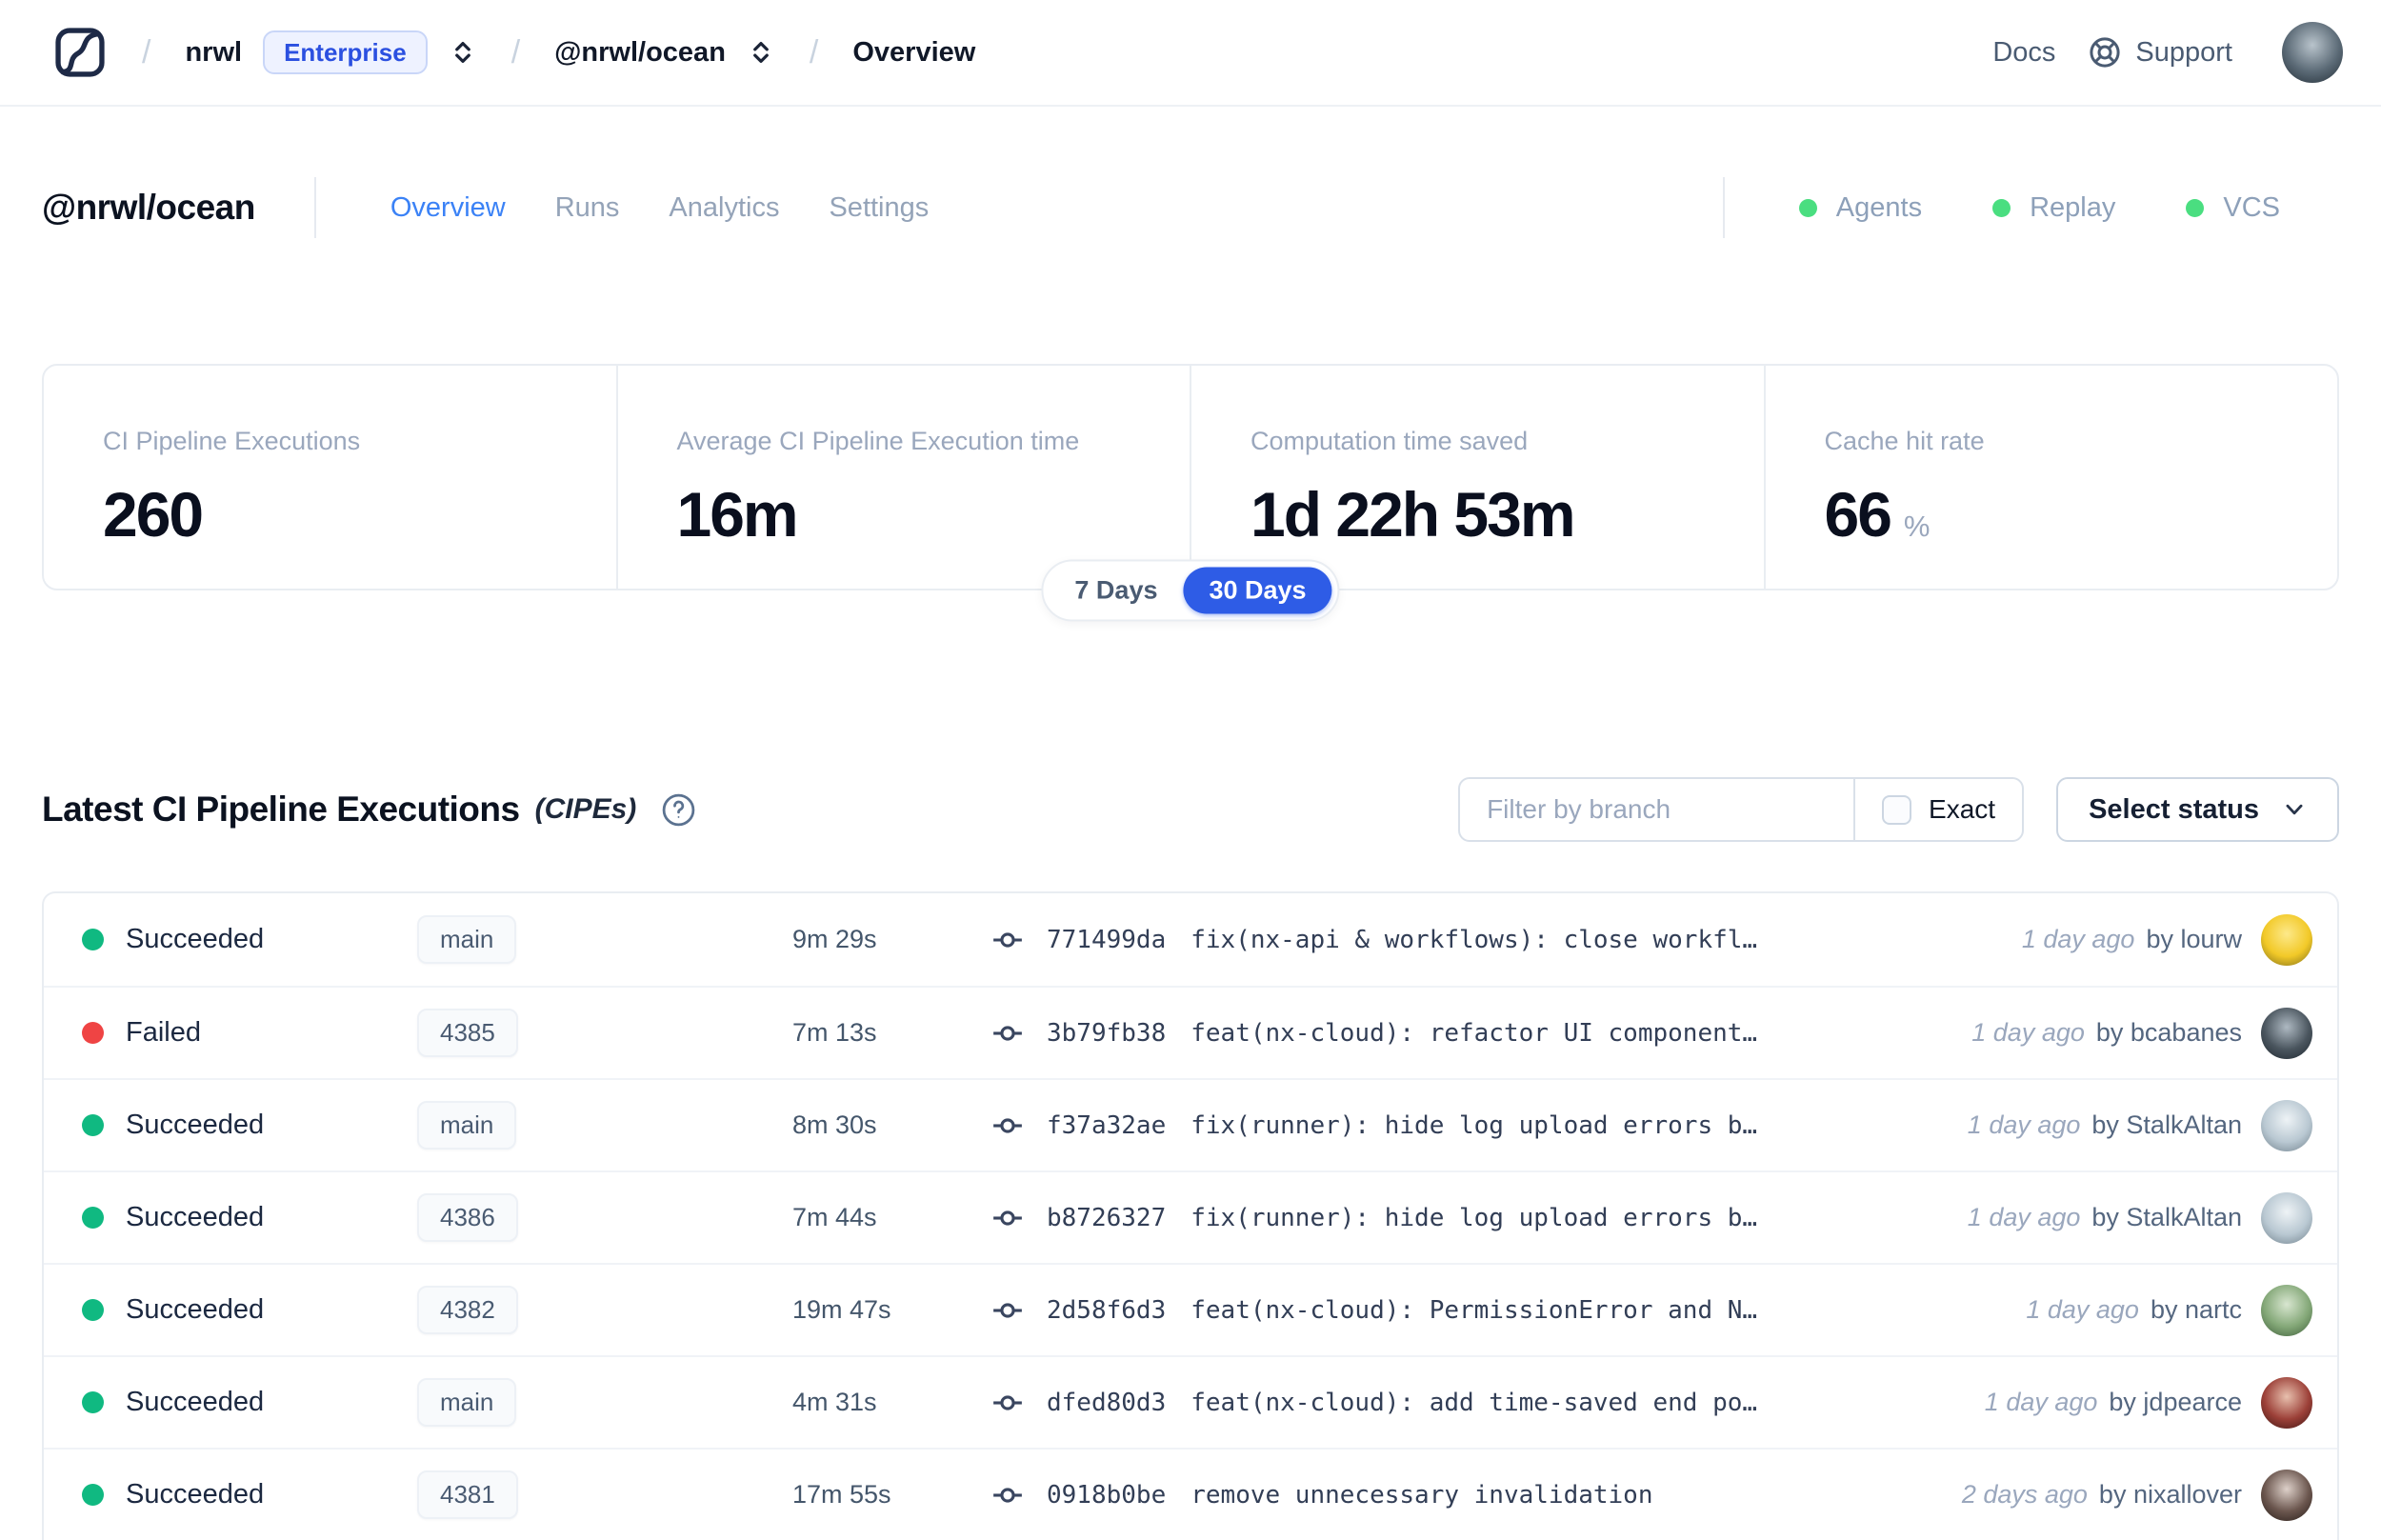 This screenshot has width=2381, height=1540. I want to click on breadcrumb-page: Overview, so click(914, 52).